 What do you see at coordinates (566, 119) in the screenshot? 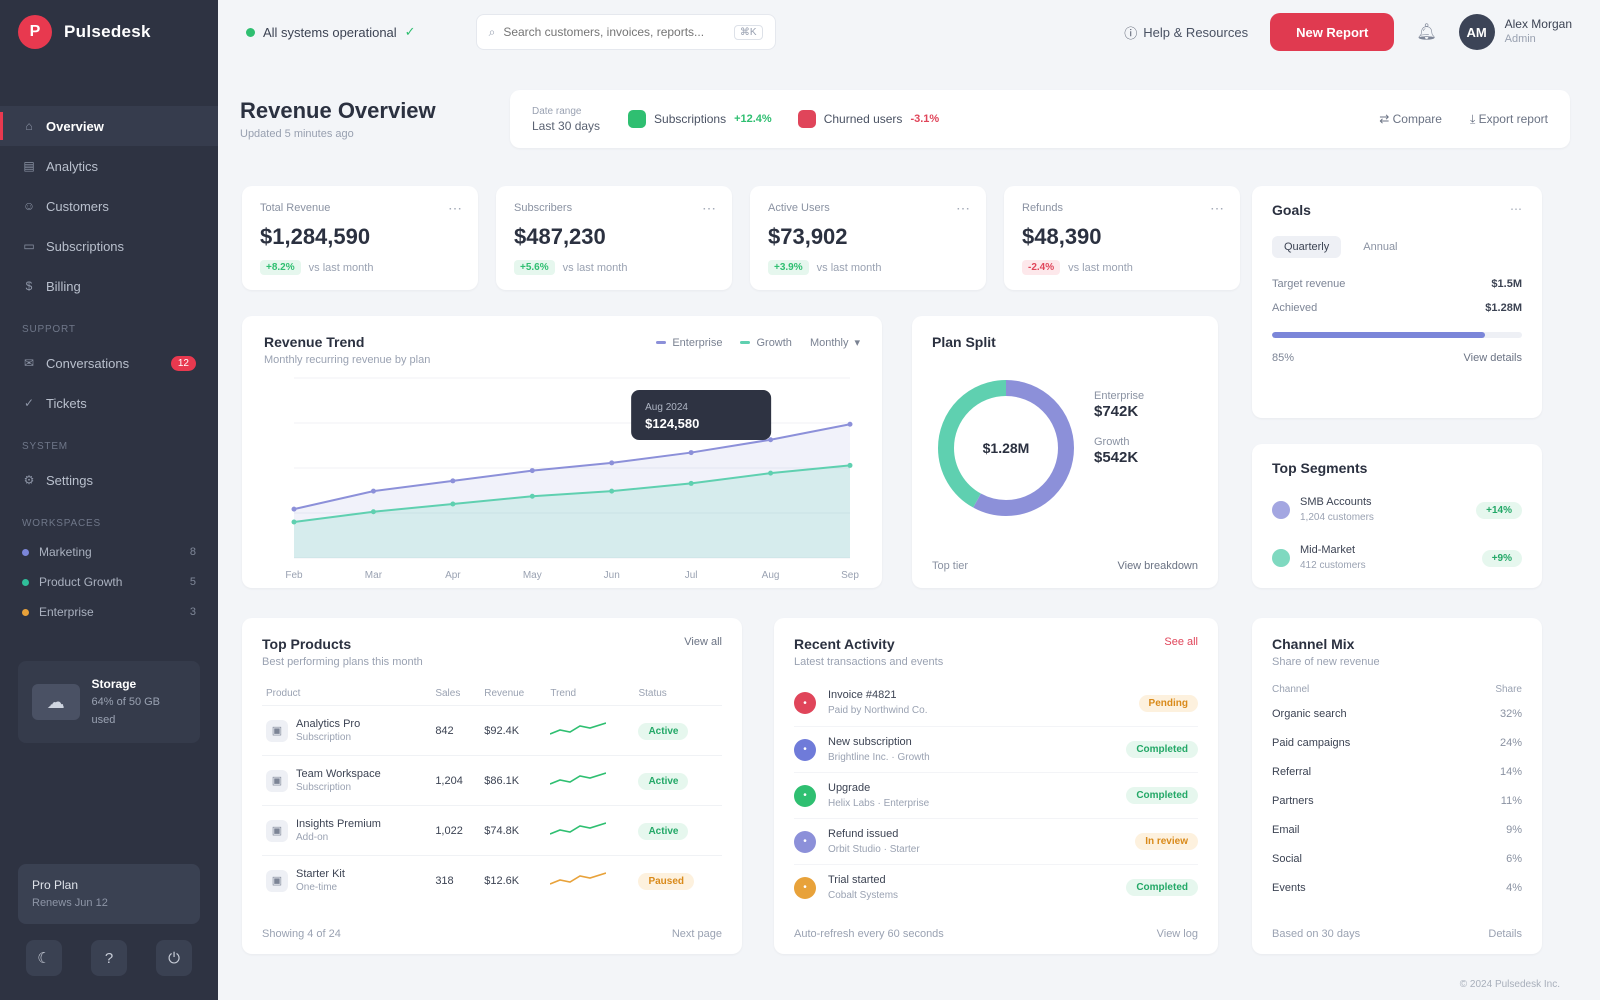
I see `date-range-select: Date range Last 30 days` at bounding box center [566, 119].